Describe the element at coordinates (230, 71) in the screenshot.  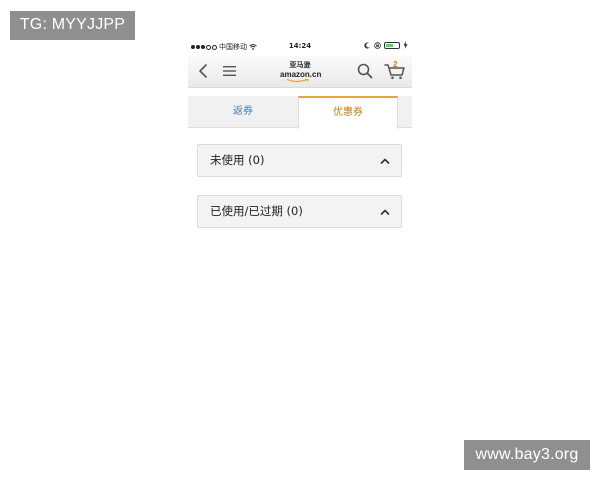
I see `menu-icon` at that location.